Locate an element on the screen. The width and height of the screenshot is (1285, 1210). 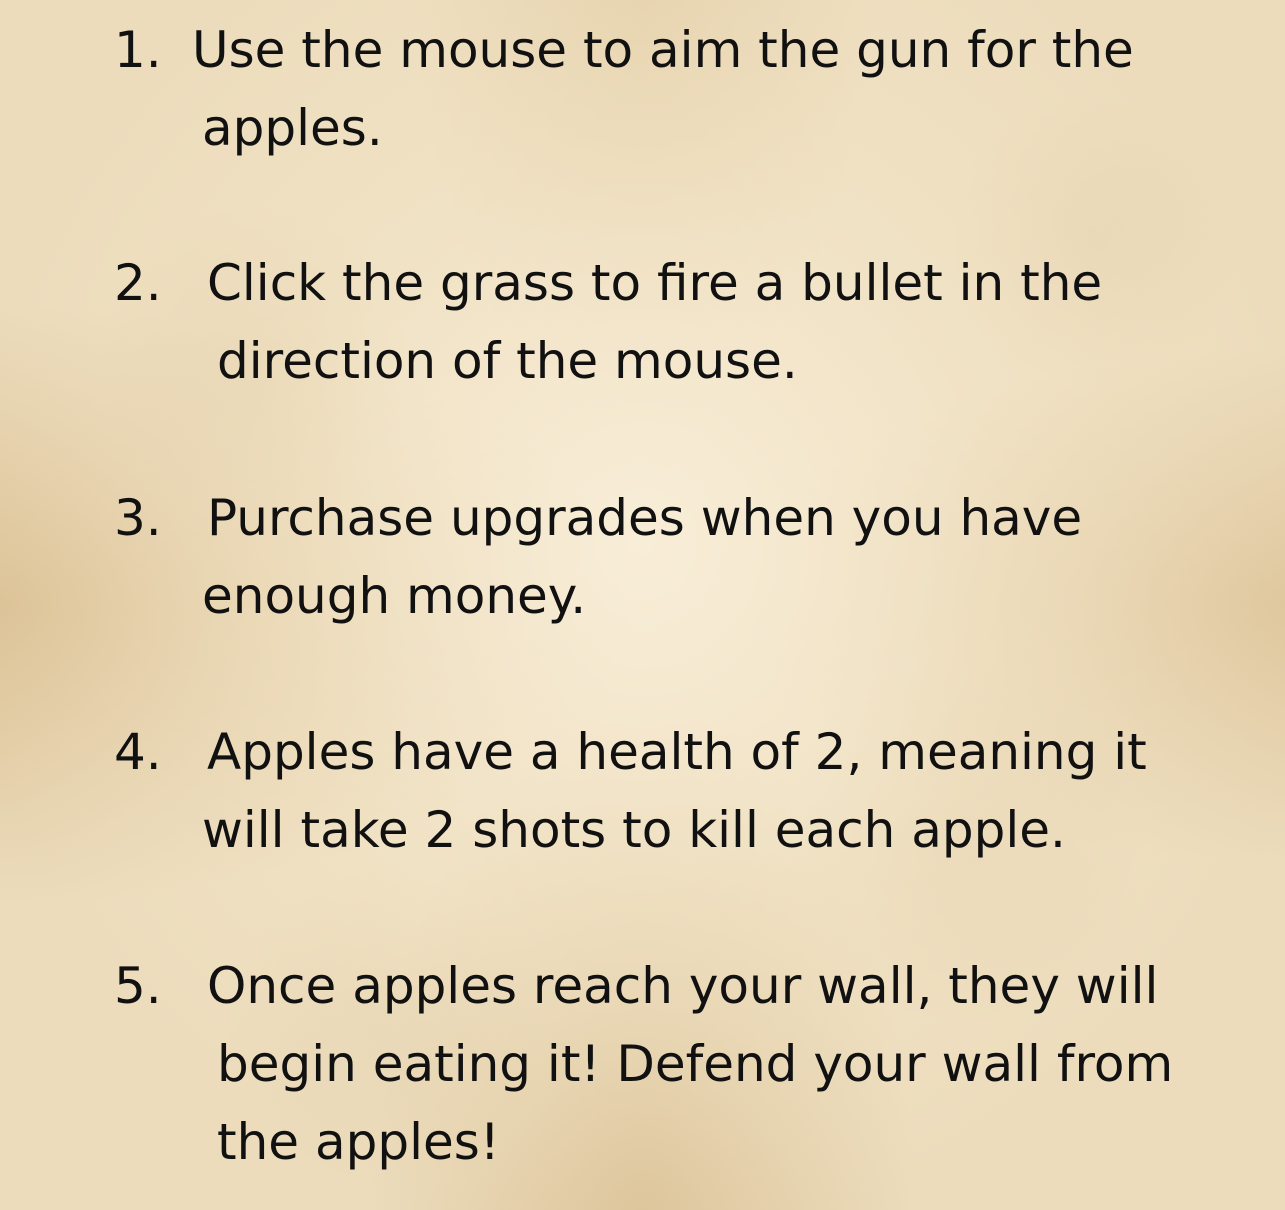
instruction-line: apples. is located at coordinates (292, 128).